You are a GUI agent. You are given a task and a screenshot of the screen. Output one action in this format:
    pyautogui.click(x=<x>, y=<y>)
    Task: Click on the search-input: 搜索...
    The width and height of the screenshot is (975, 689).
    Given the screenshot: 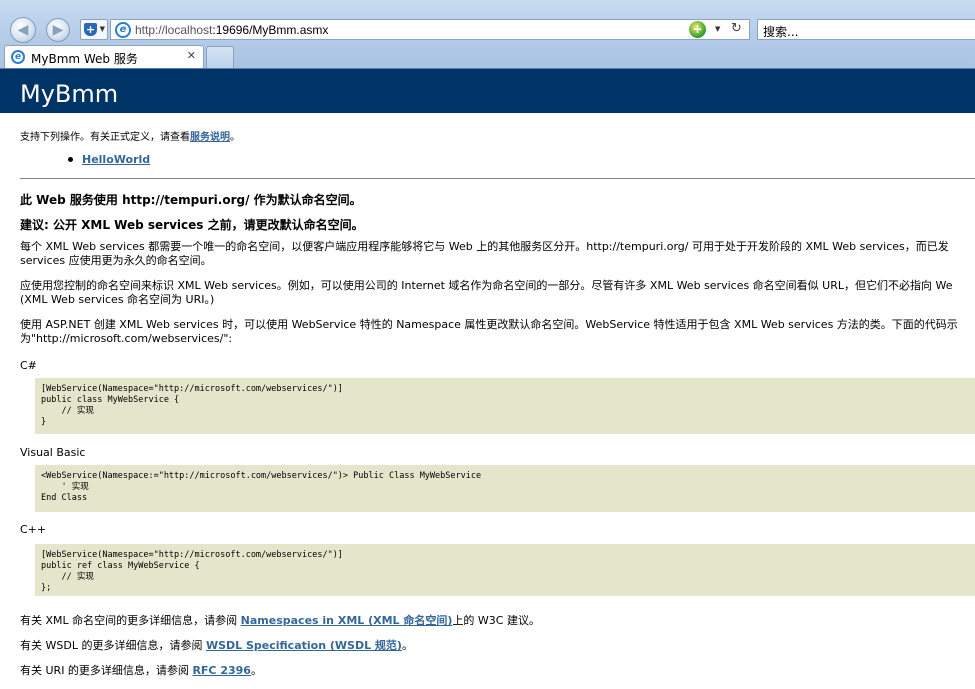 What is the action you would take?
    pyautogui.click(x=866, y=29)
    